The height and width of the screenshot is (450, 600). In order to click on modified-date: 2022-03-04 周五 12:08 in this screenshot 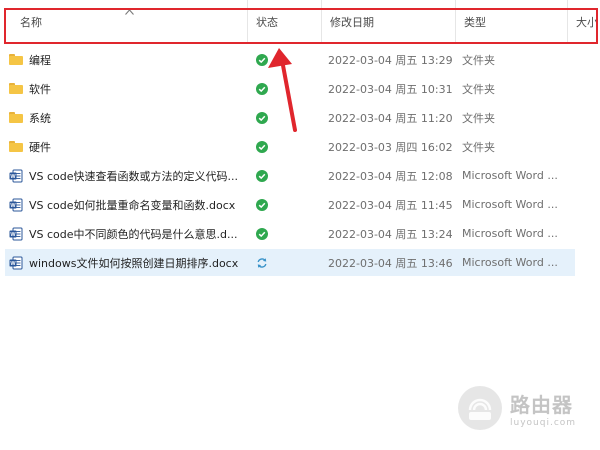, I will do `click(390, 176)`.